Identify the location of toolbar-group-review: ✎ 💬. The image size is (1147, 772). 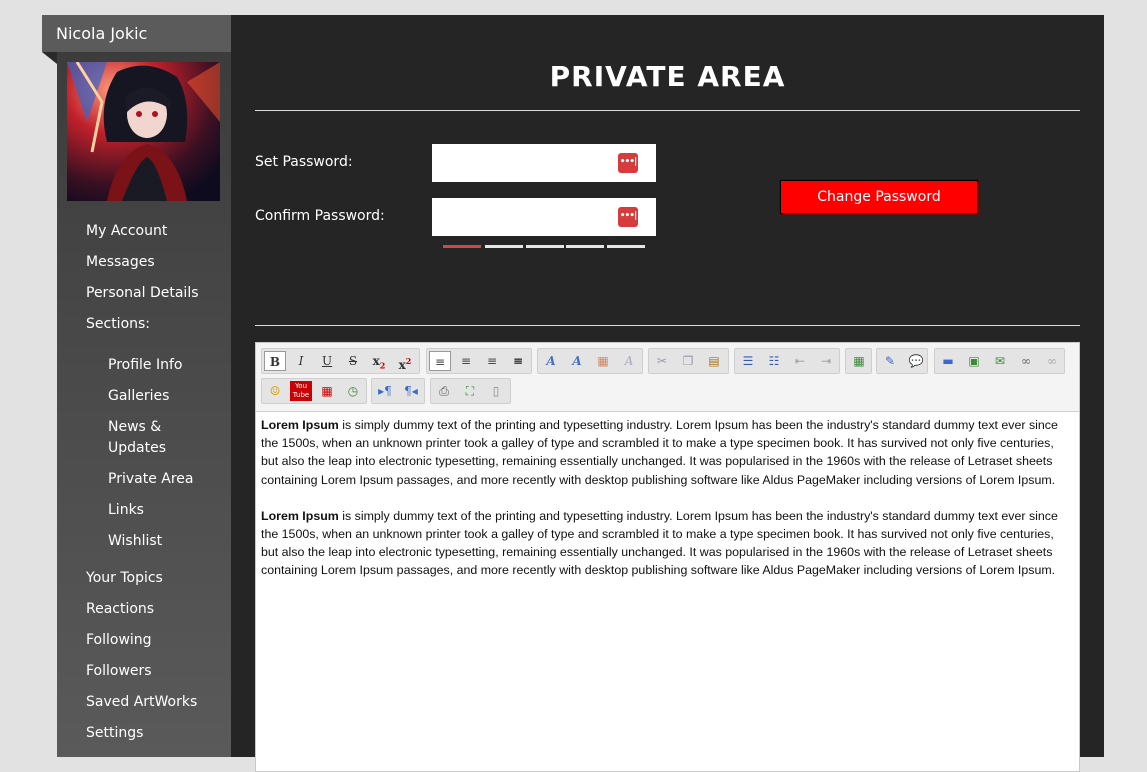
(902, 361).